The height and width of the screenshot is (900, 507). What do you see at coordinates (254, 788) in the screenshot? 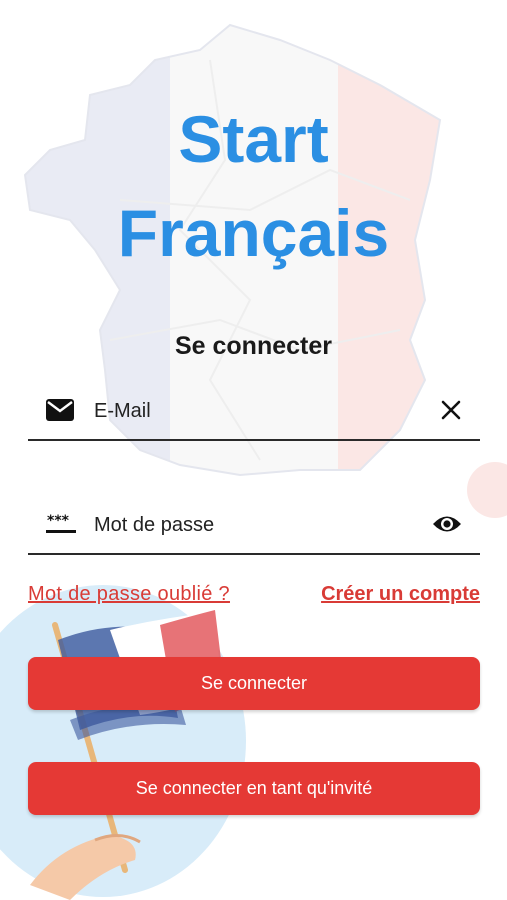
I see `guest-login-button: Se connecter en tant qu'invité` at bounding box center [254, 788].